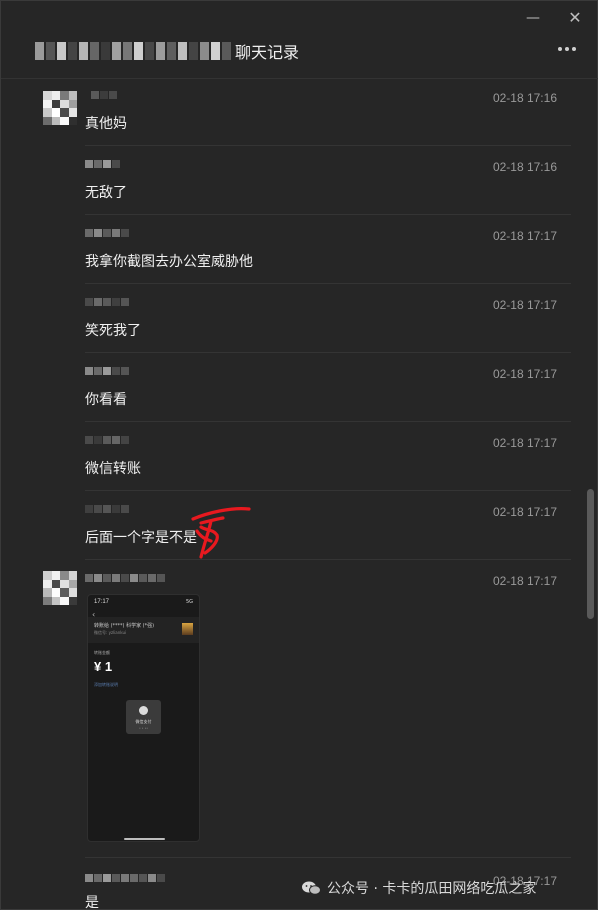  What do you see at coordinates (189, 602) in the screenshot?
I see `status-signal: 5G` at bounding box center [189, 602].